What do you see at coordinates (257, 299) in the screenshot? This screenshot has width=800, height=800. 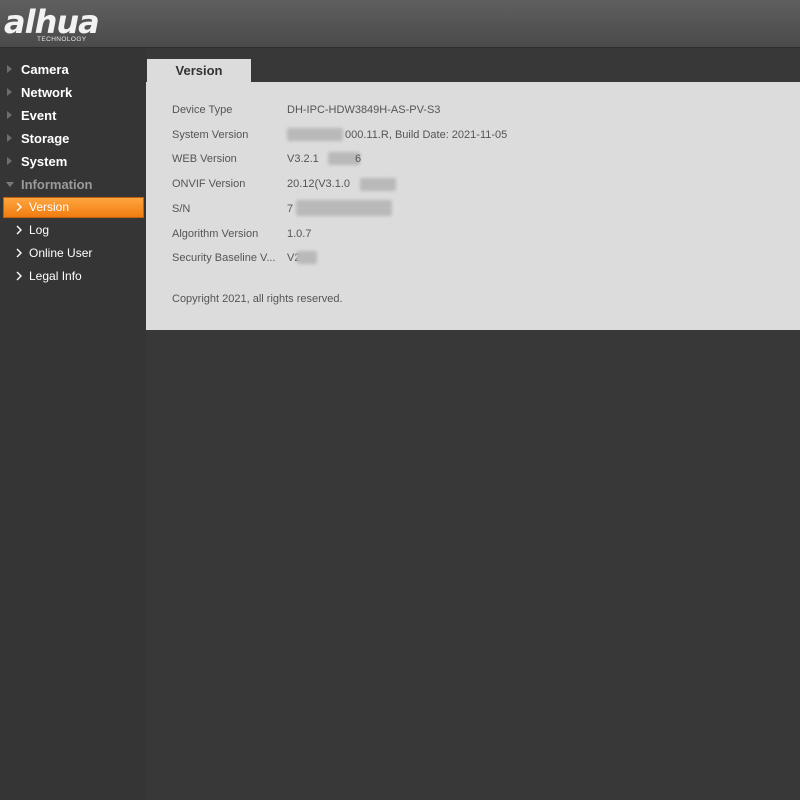 I see `copyright-text: Copyright 2021, all rights reserved.` at bounding box center [257, 299].